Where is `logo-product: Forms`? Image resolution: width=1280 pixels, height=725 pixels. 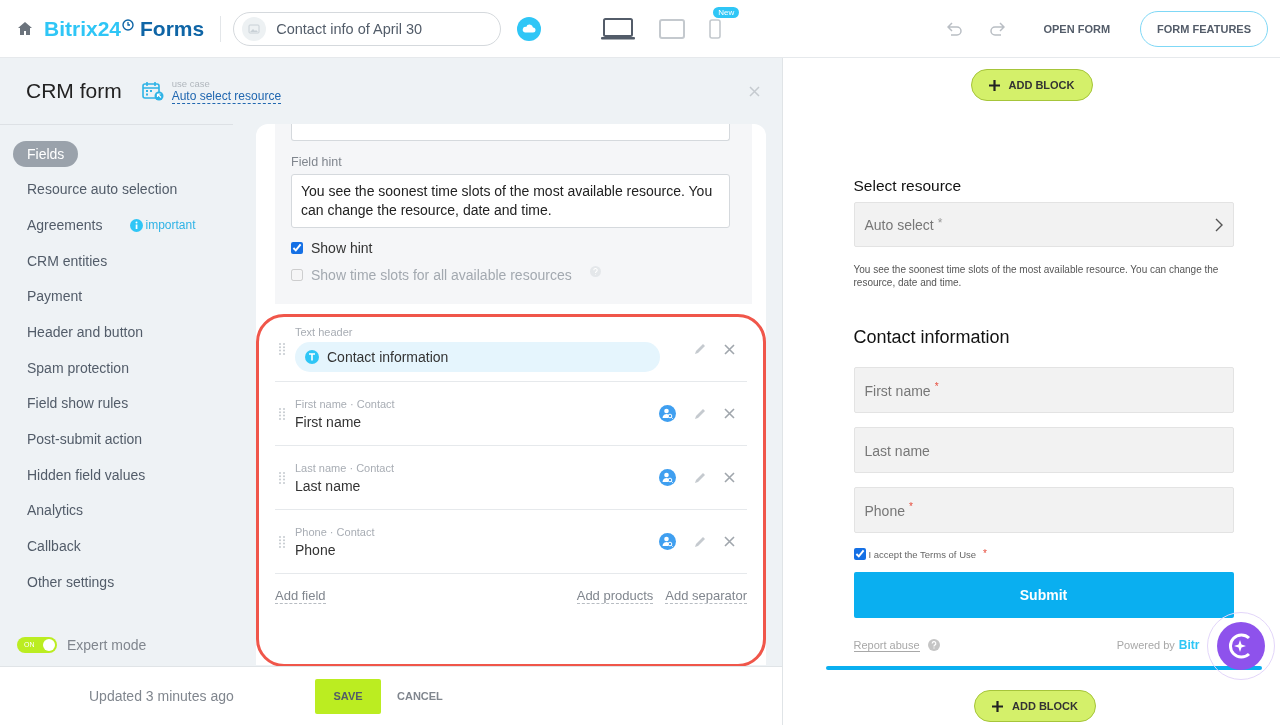
logo-product: Forms is located at coordinates (172, 28).